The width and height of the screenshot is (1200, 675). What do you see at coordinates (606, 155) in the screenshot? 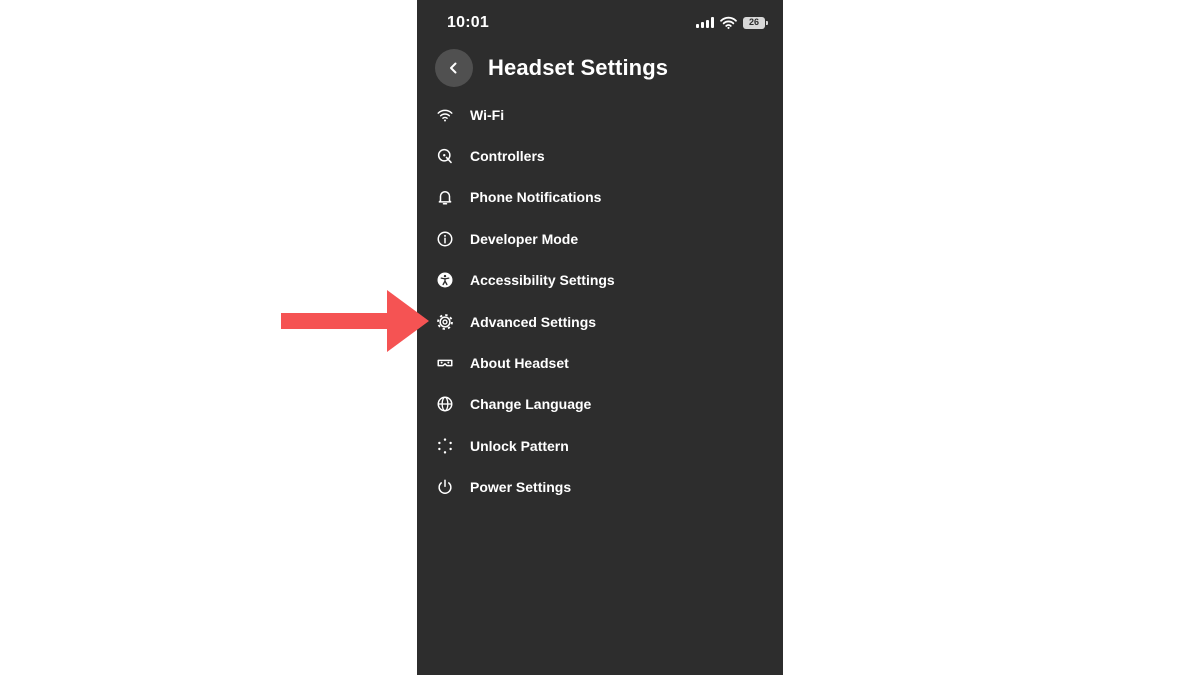
I see `menu-item-controllers: Controllers` at bounding box center [606, 155].